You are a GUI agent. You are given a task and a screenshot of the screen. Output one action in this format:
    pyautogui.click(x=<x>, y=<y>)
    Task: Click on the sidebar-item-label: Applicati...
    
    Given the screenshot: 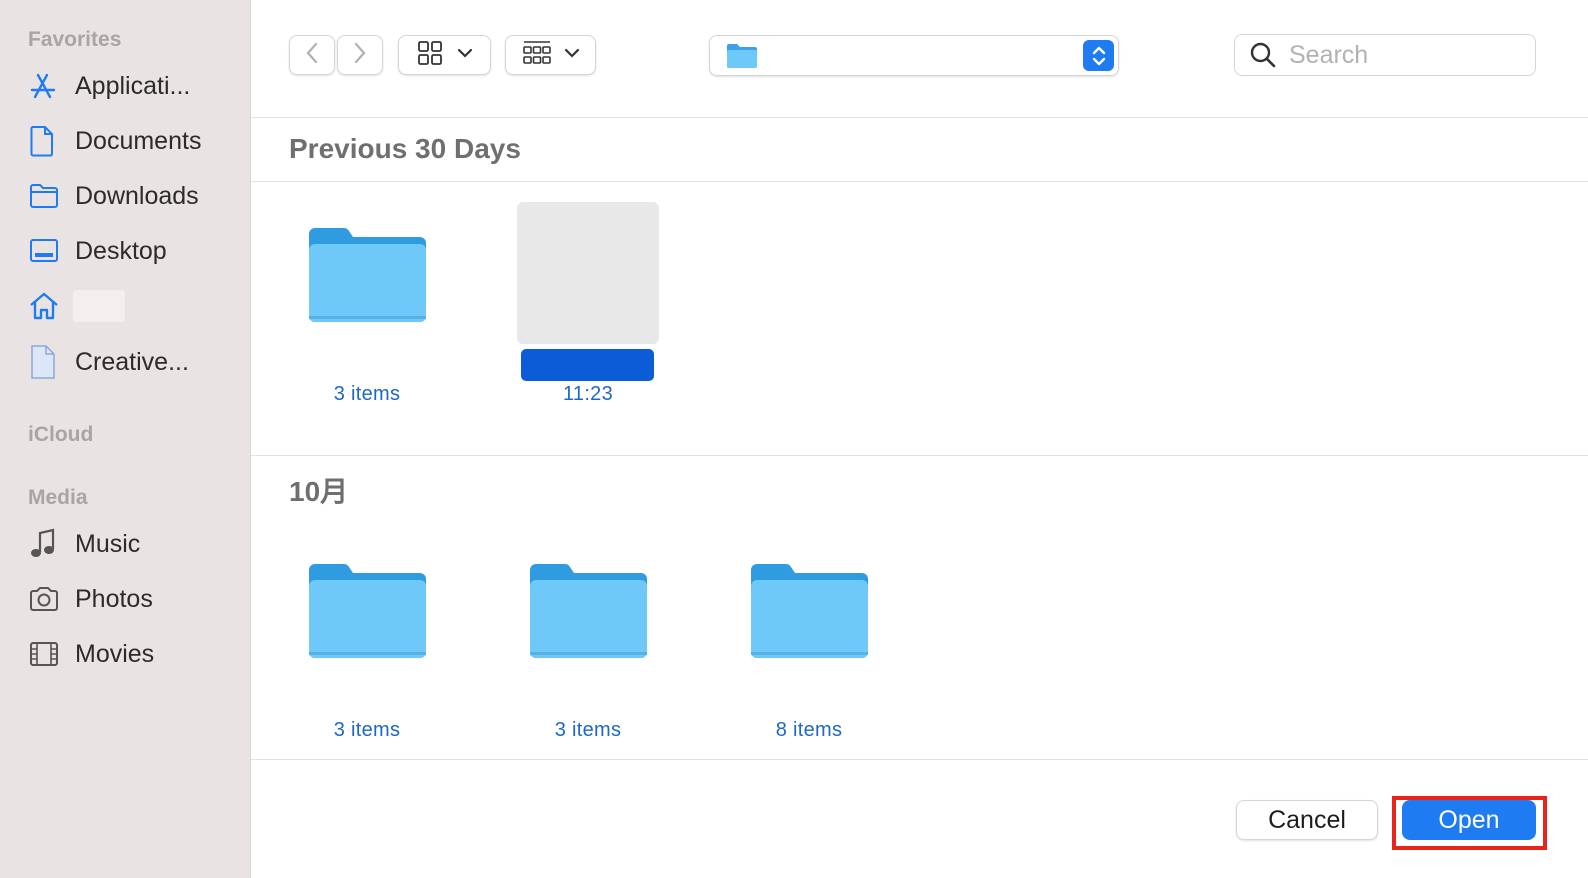 What is the action you would take?
    pyautogui.click(x=133, y=85)
    